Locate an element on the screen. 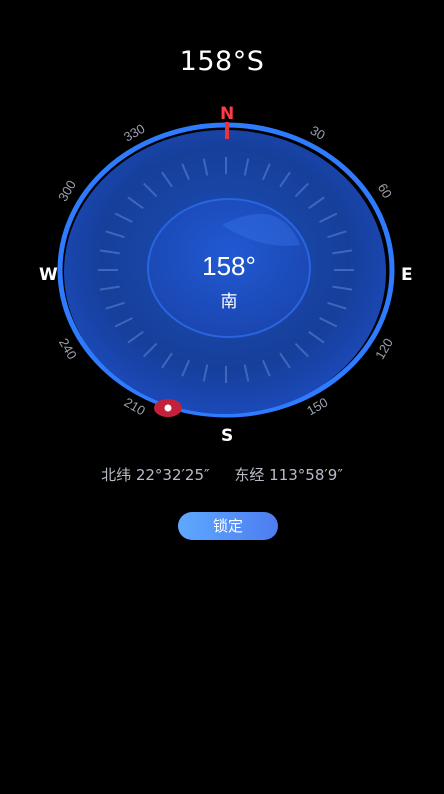 This screenshot has height=794, width=444. degree-label: 120 is located at coordinates (384, 349).